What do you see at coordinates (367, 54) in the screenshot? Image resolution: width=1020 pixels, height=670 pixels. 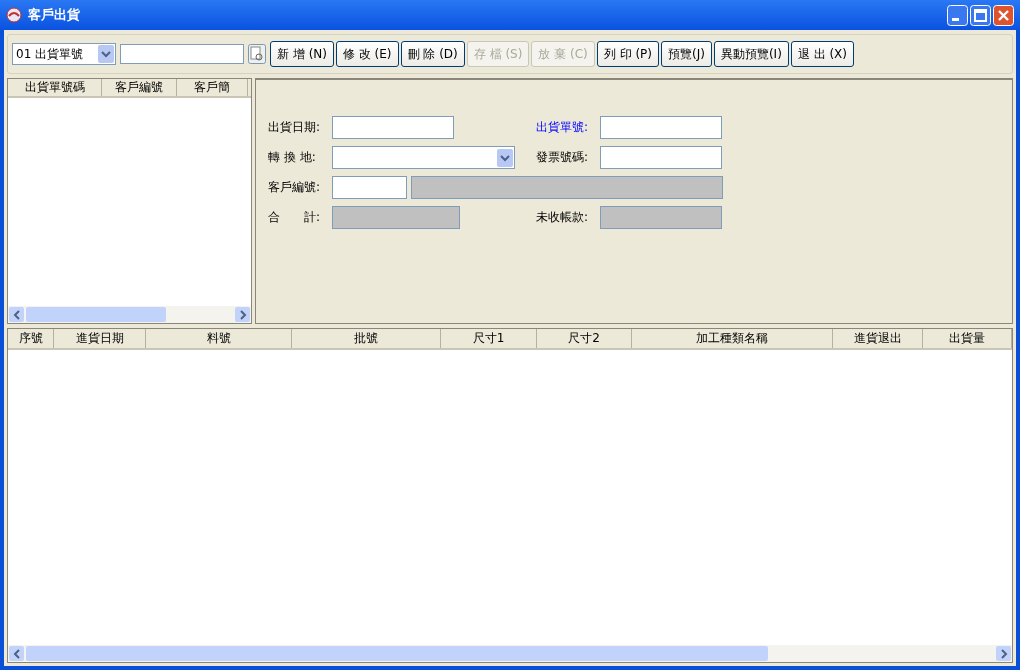 I see `toolbar-button: 修 改 (E)` at bounding box center [367, 54].